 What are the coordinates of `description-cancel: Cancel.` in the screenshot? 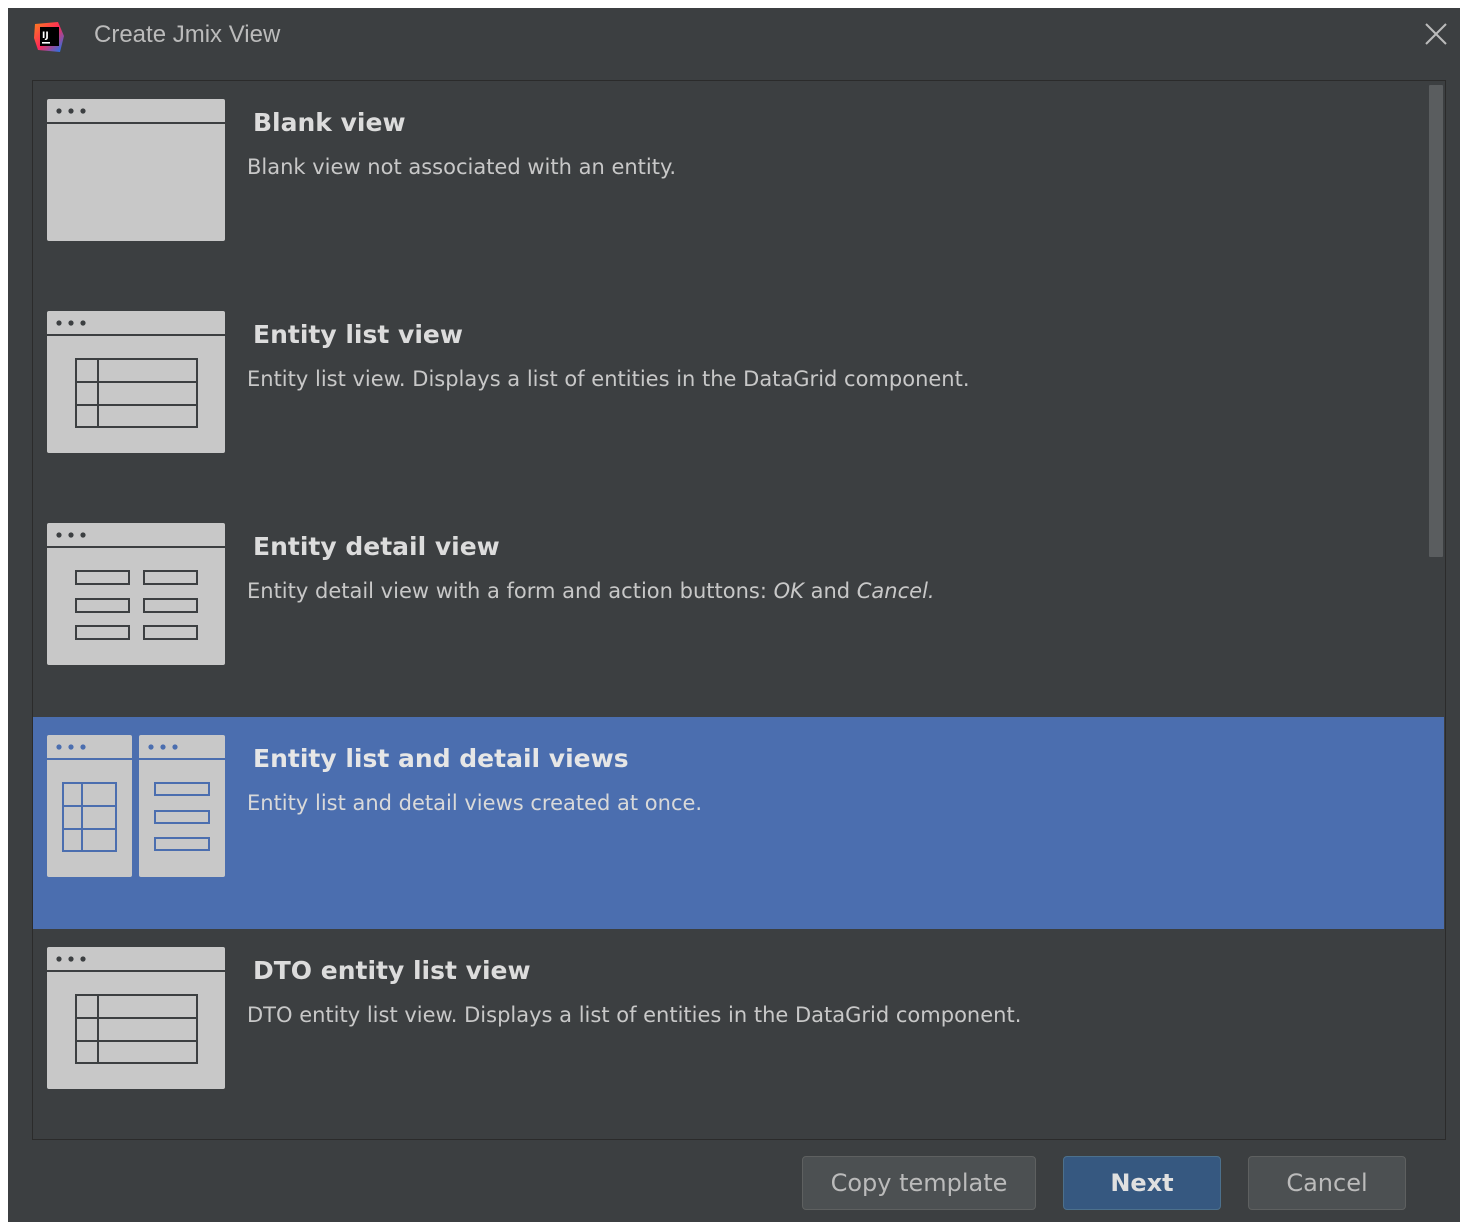 It's located at (895, 591).